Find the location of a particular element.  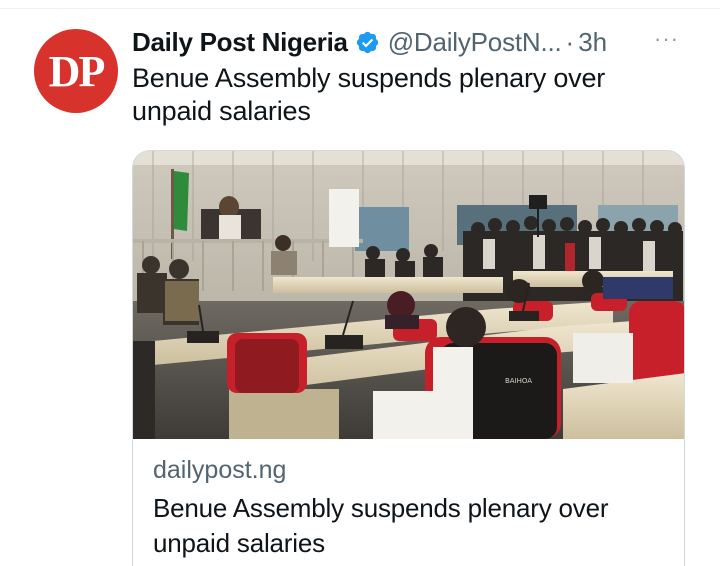

verified-badge-icon is located at coordinates (367, 42).